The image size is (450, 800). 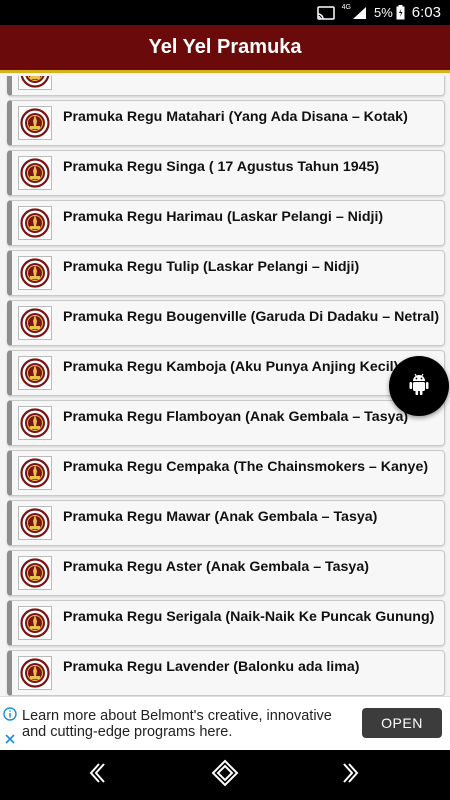 What do you see at coordinates (10, 741) in the screenshot?
I see `close-ad-icon` at bounding box center [10, 741].